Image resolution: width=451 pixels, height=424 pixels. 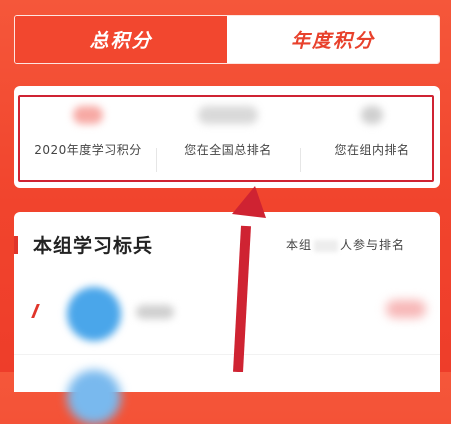 What do you see at coordinates (35, 311) in the screenshot?
I see `rank-marker` at bounding box center [35, 311].